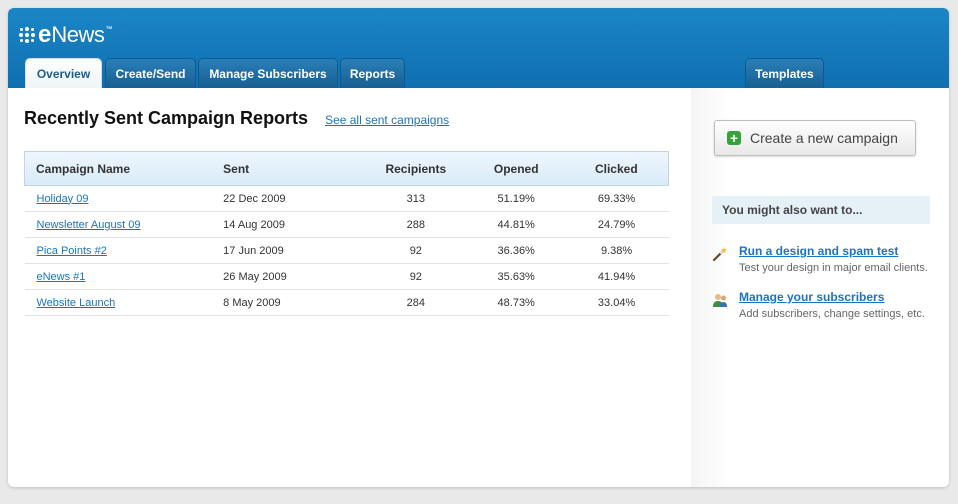 This screenshot has width=958, height=504. Describe the element at coordinates (616, 168) in the screenshot. I see `column-header-clicked: Clicked` at that location.